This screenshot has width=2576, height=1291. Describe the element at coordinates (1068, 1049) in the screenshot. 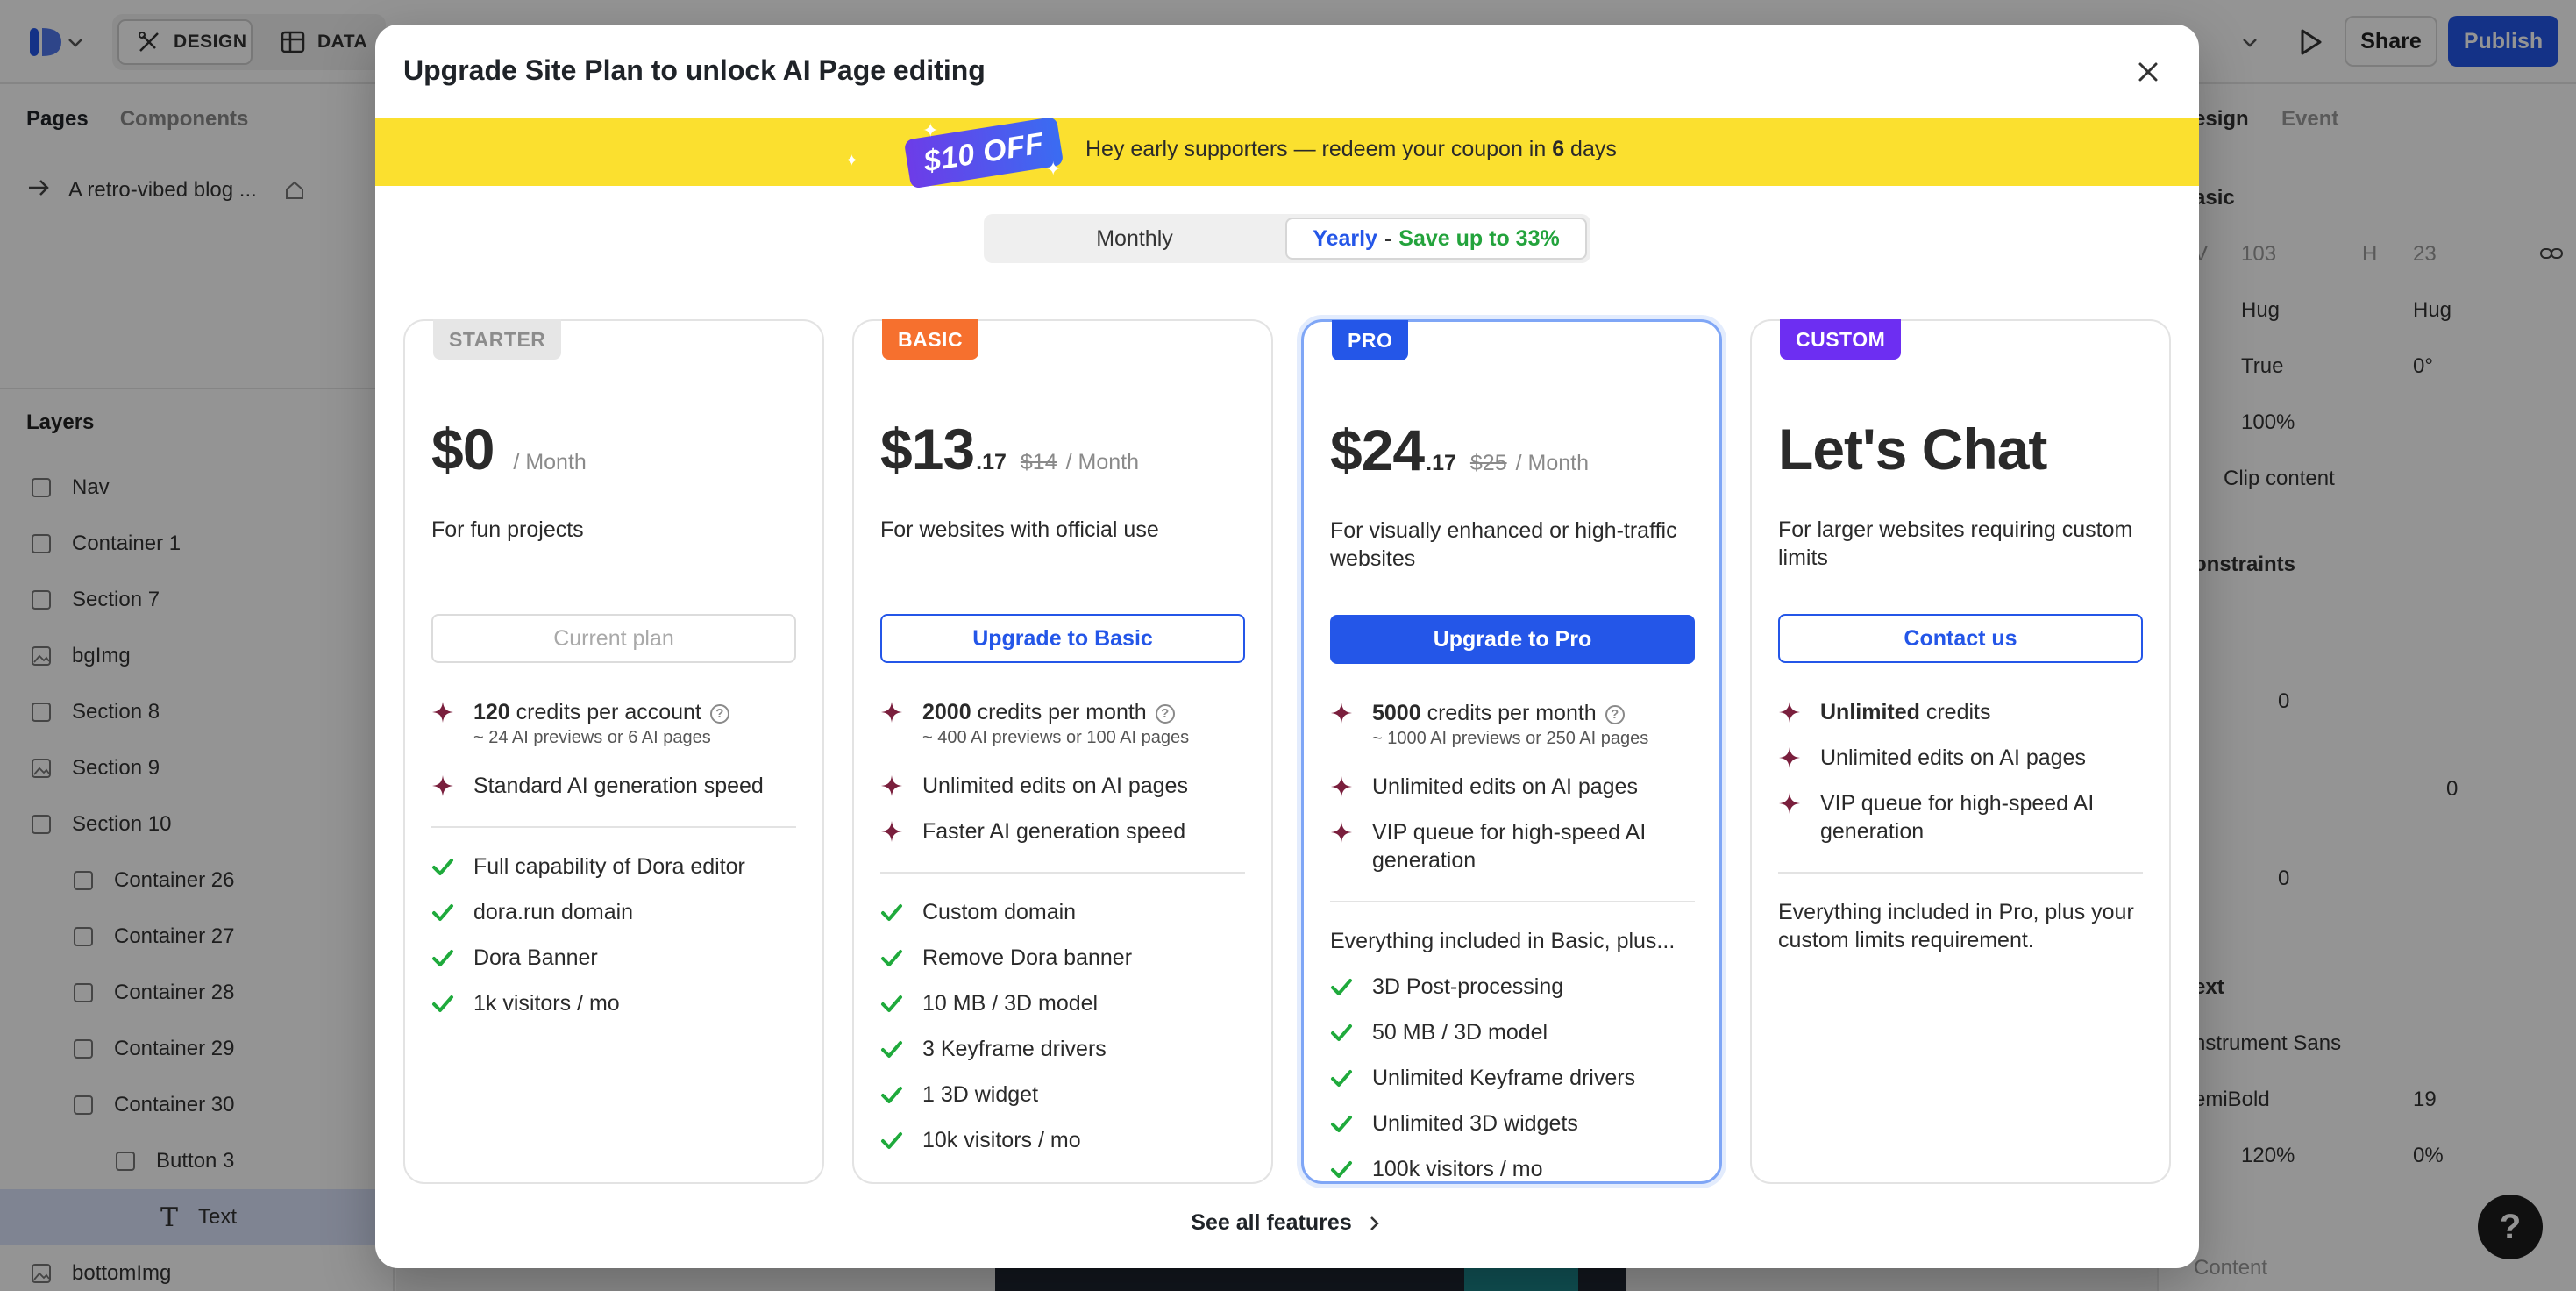

I see `feature-item: 3 Keyframe drivers` at that location.